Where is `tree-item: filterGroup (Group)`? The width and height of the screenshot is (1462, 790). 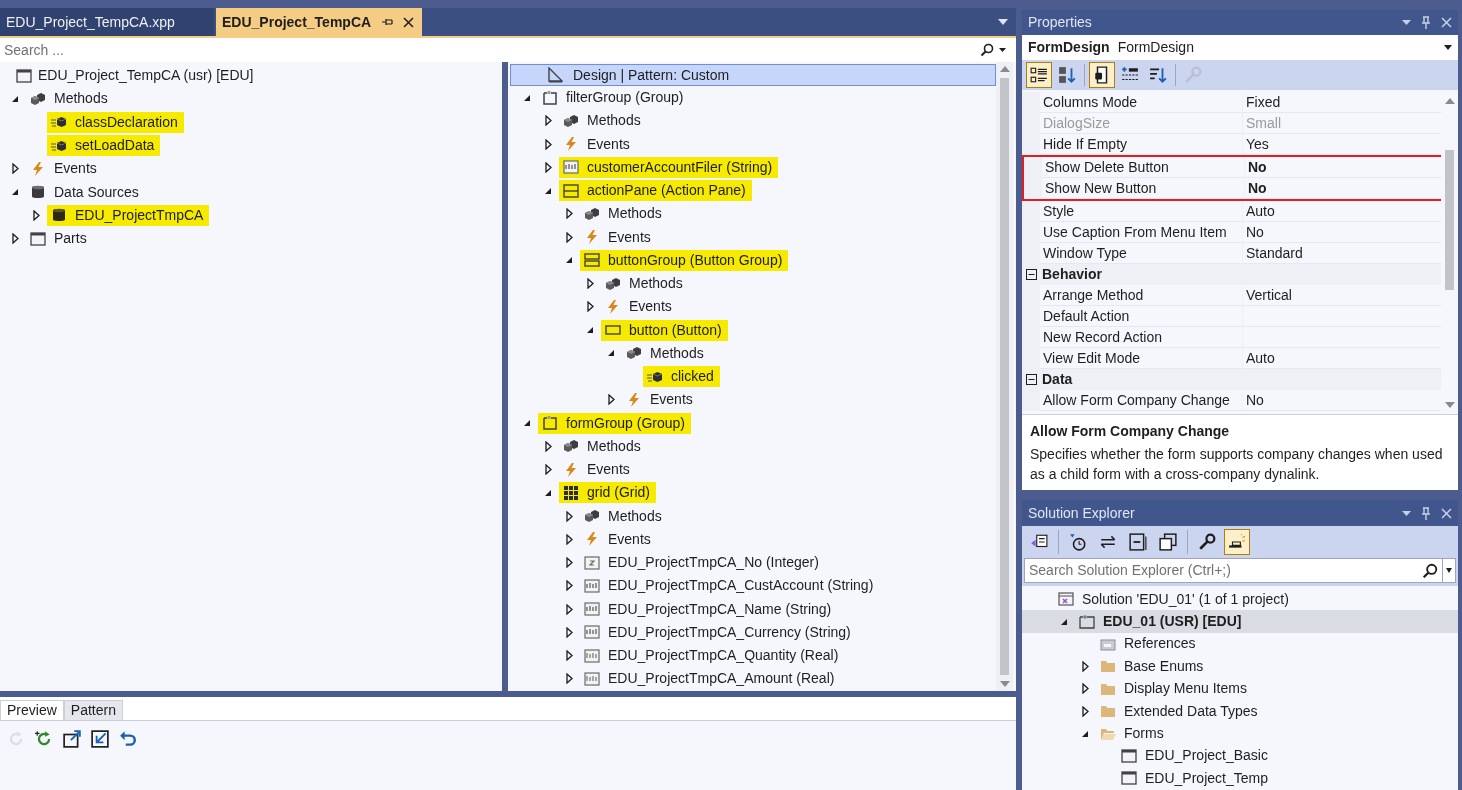
tree-item: filterGroup (Group) is located at coordinates (625, 98).